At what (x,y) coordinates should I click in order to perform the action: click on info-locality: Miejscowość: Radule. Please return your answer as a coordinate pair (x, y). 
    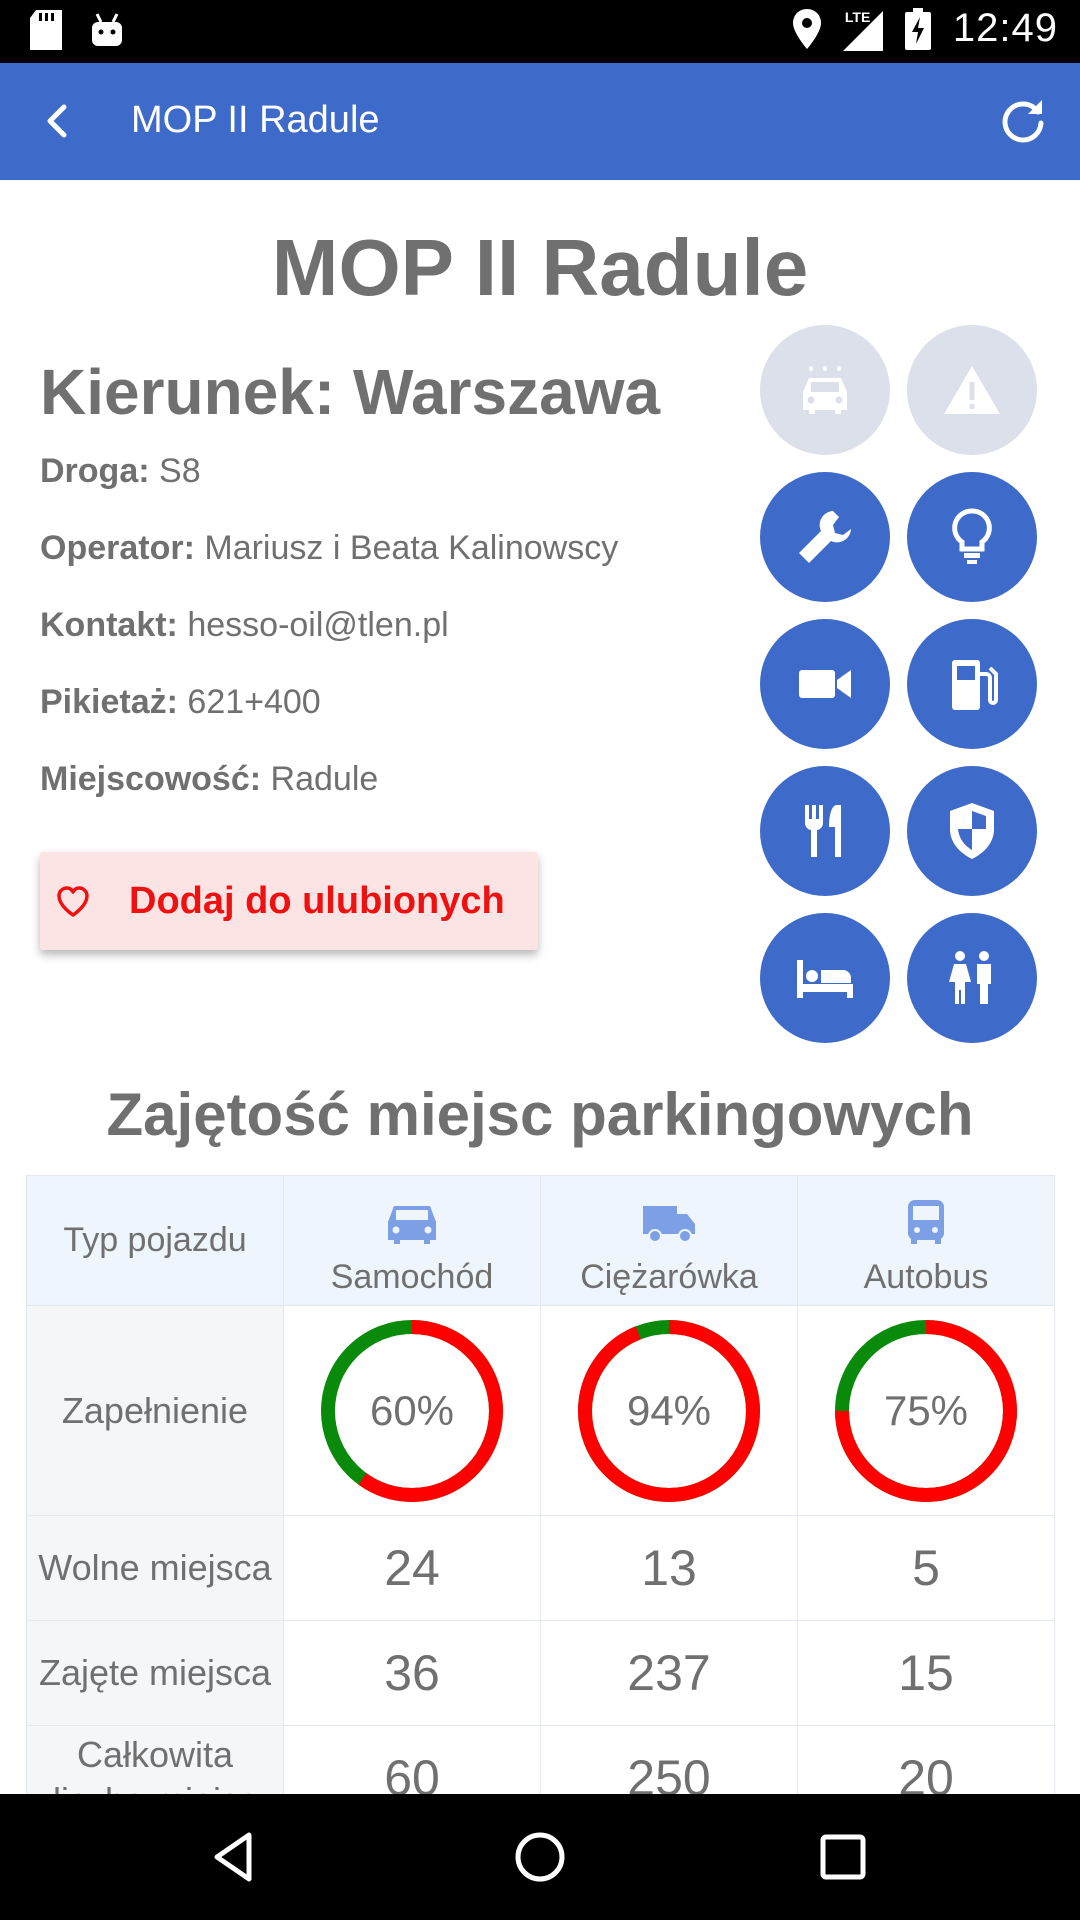
    Looking at the image, I should click on (209, 779).